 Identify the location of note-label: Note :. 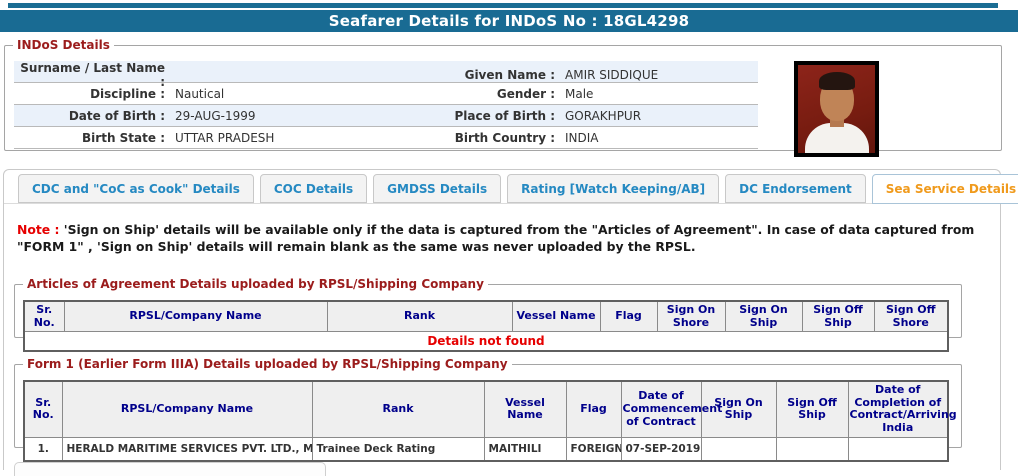
(38, 229).